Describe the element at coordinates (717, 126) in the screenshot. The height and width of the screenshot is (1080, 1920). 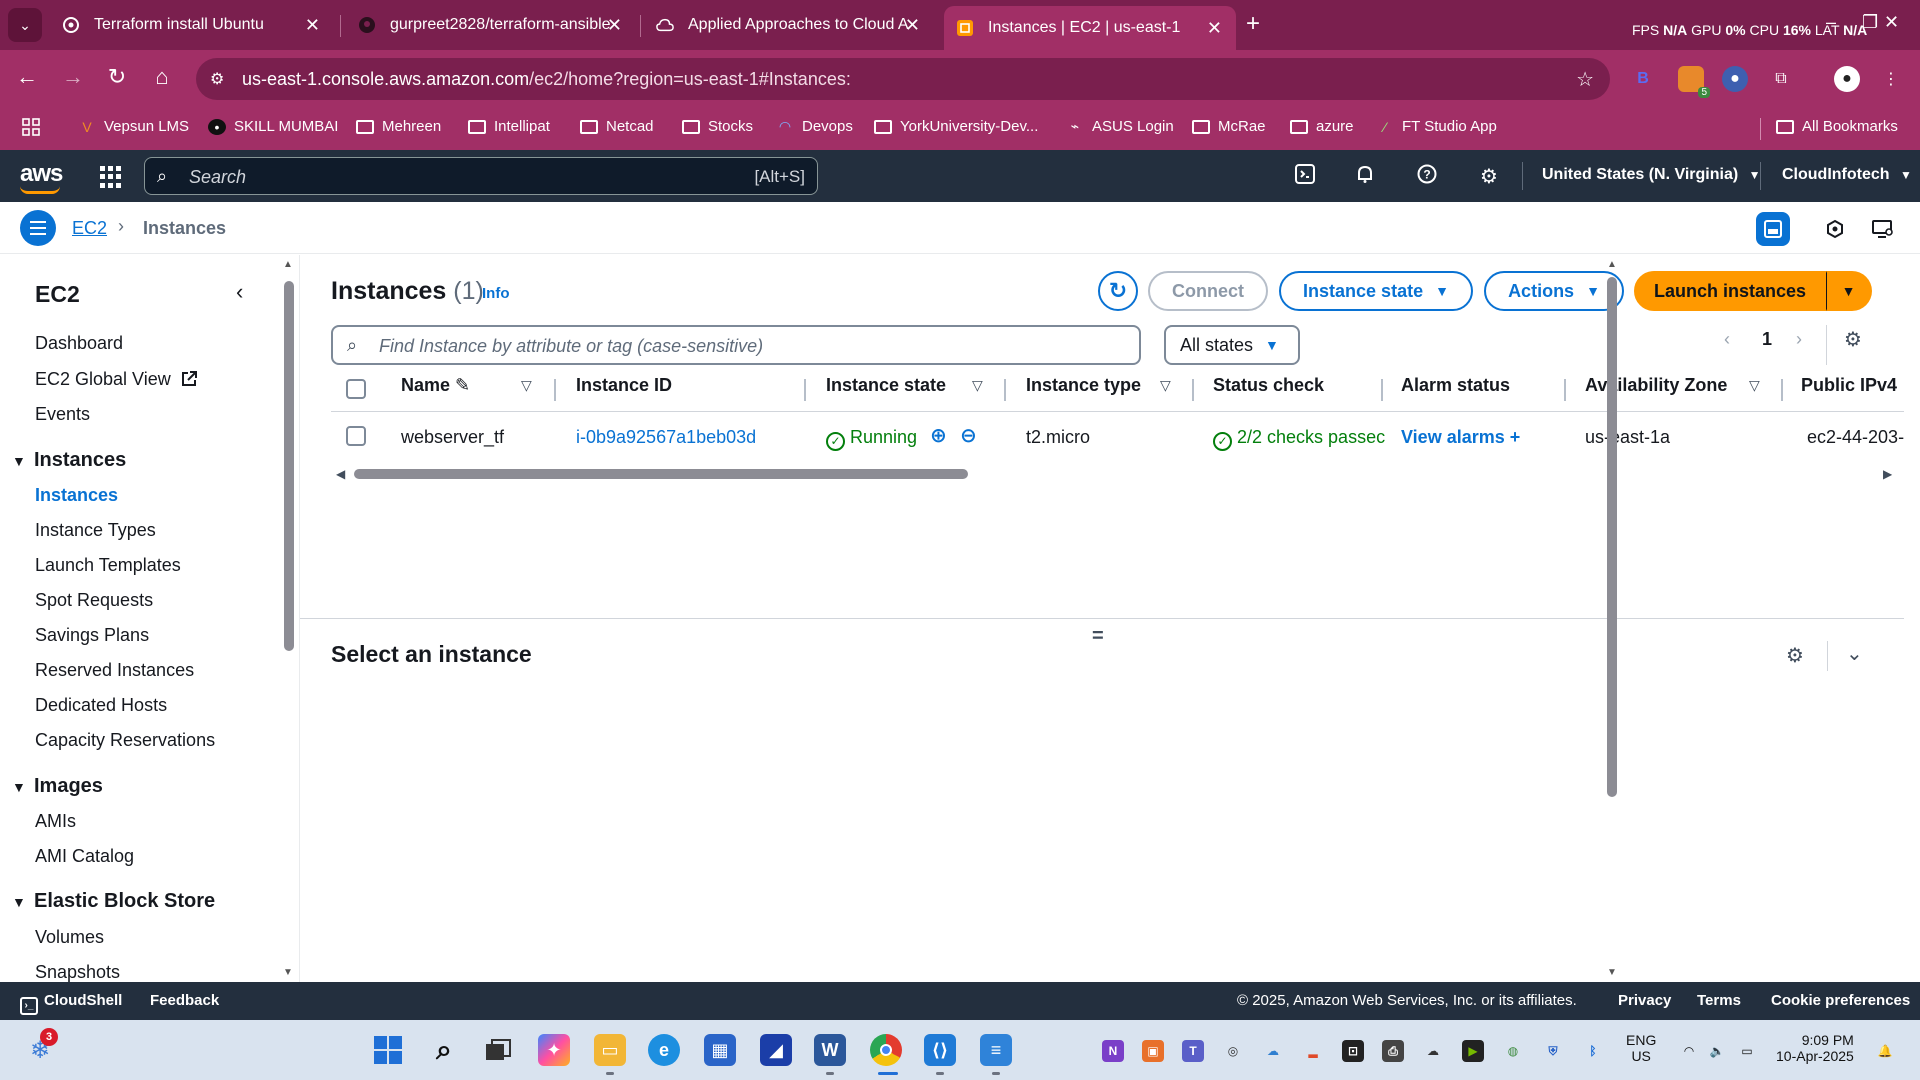
I see `bookmark-stocks: Stocks` at that location.